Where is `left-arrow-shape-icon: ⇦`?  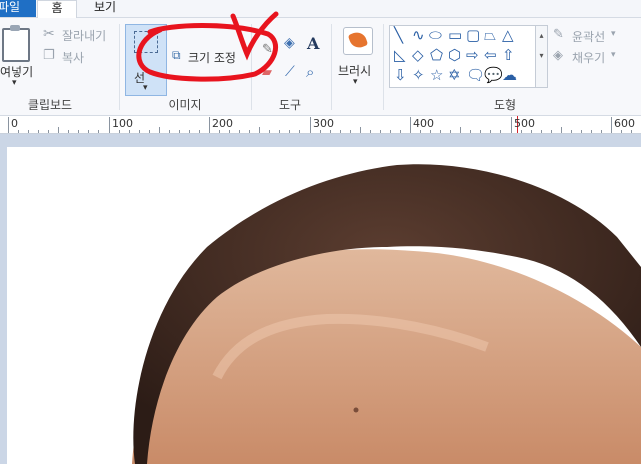 left-arrow-shape-icon: ⇦ is located at coordinates (490, 55).